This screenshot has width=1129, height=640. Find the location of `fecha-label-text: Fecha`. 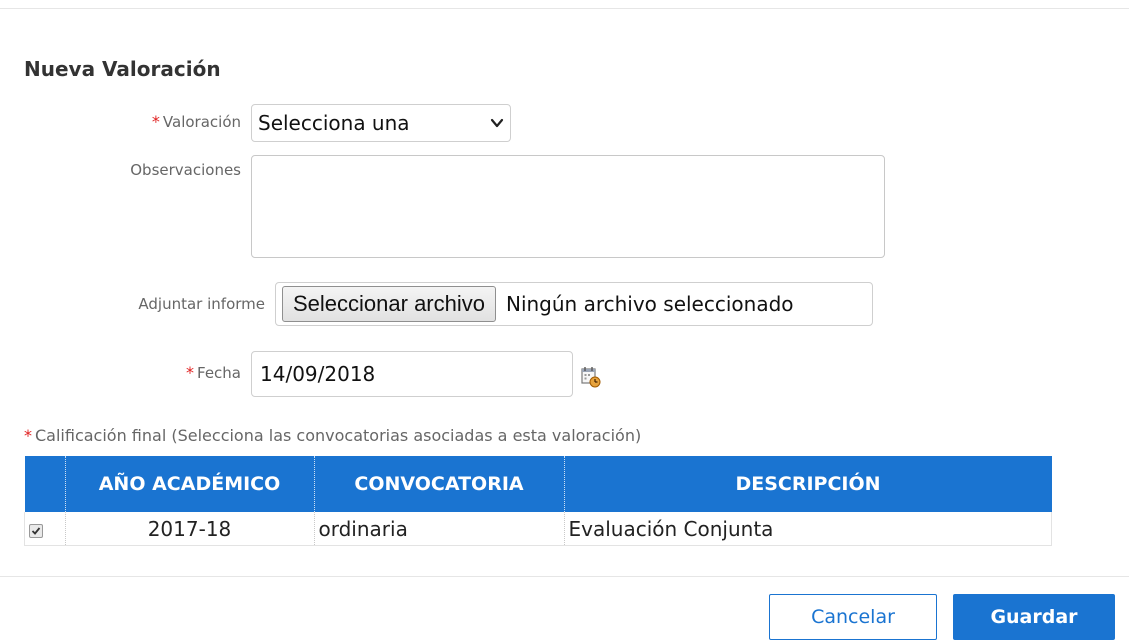

fecha-label-text: Fecha is located at coordinates (219, 373).